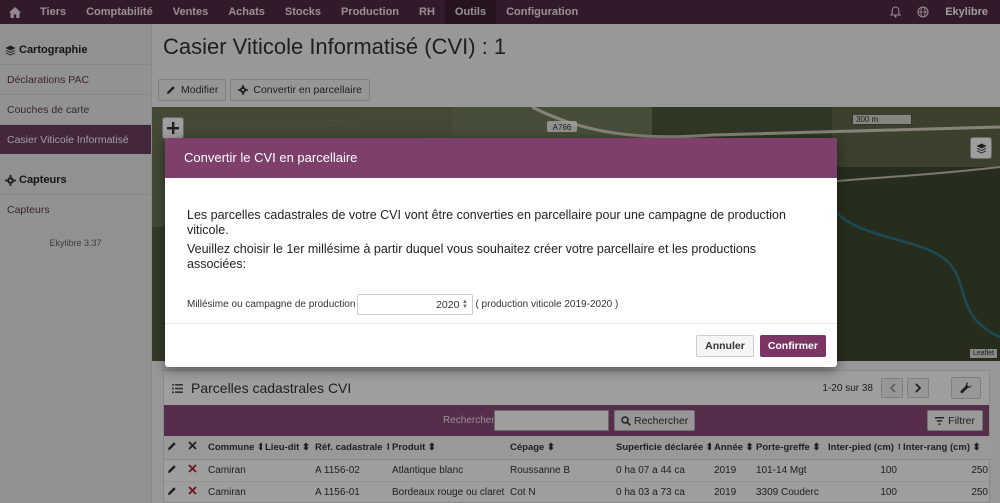 The height and width of the screenshot is (503, 1000). What do you see at coordinates (792, 345) in the screenshot?
I see `confirm-button: Confirmer` at bounding box center [792, 345].